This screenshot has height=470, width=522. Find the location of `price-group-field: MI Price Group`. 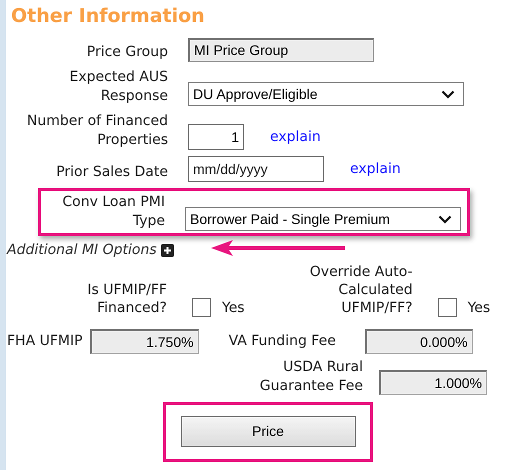

price-group-field: MI Price Group is located at coordinates (281, 50).